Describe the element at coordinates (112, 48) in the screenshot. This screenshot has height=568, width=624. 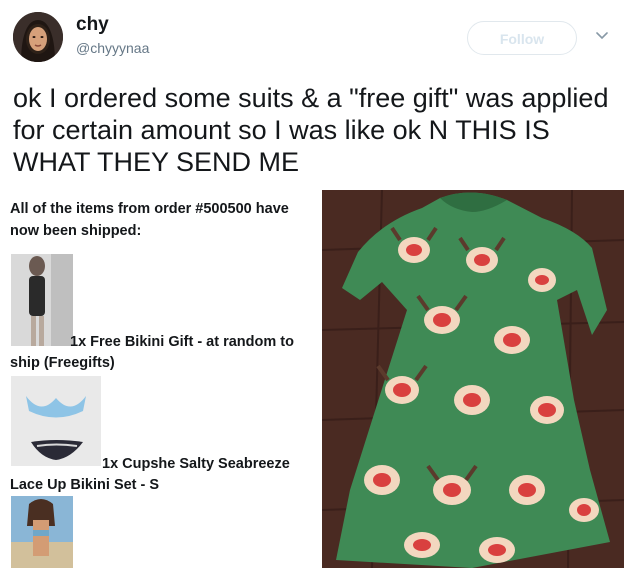
I see `user-handle: @chyyynaa` at that location.